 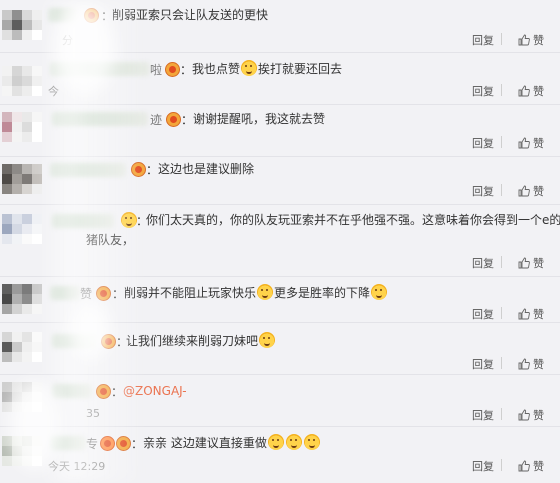 What do you see at coordinates (280, 78) in the screenshot?
I see `comment-item: 啦 ： 我也点赞 挨打就要还回去 今 回复 赞` at bounding box center [280, 78].